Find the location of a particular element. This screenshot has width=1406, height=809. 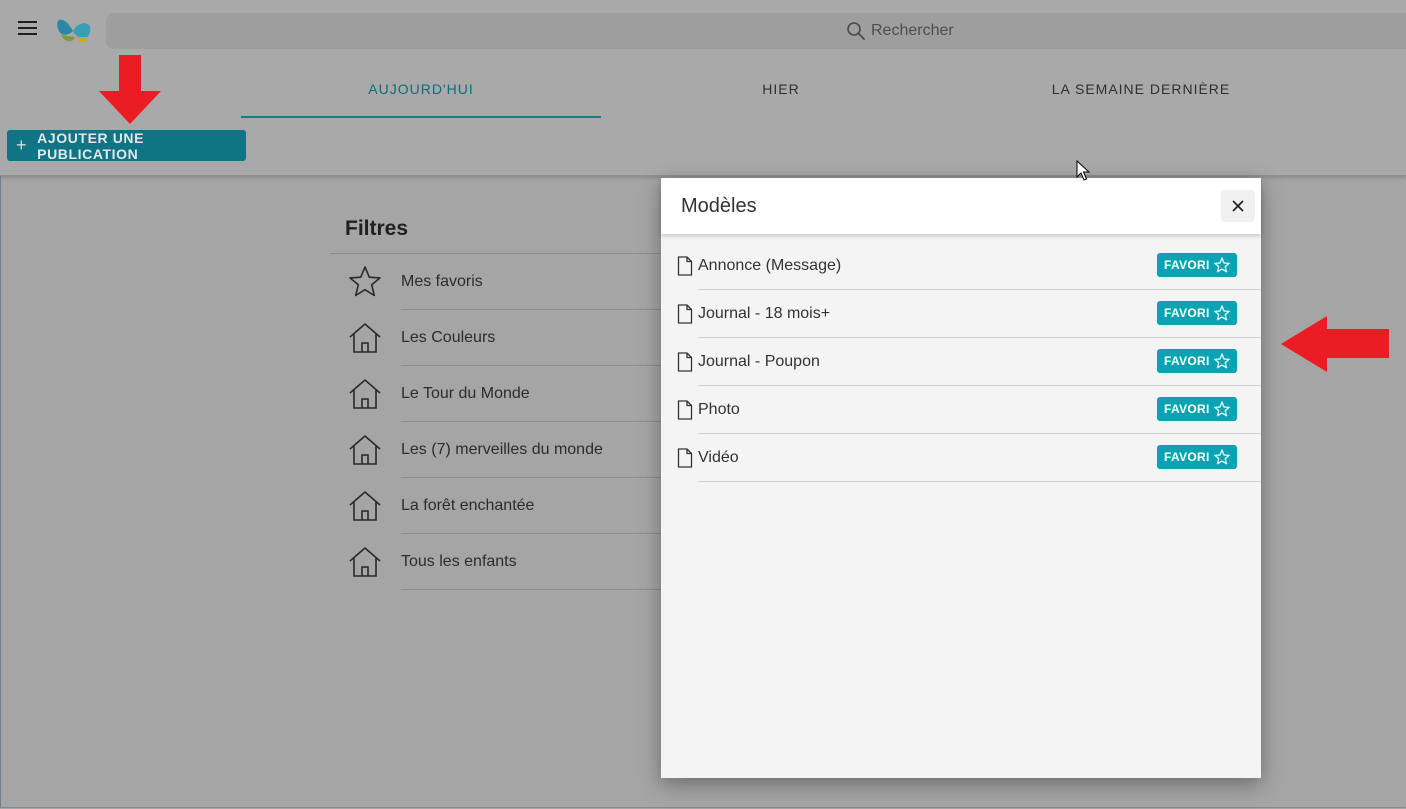

date-tabs: AUJOURD'HUI HIER LA SEMAINE DERNIÈRE is located at coordinates (703, 89).